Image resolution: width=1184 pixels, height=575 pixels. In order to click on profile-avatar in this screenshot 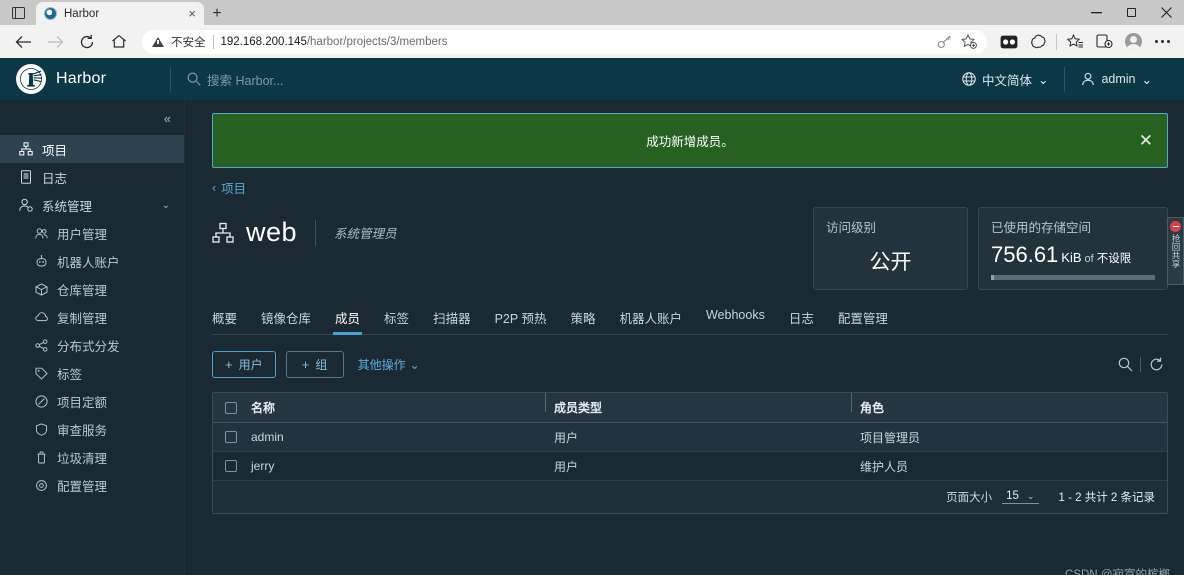, I will do `click(1133, 42)`.